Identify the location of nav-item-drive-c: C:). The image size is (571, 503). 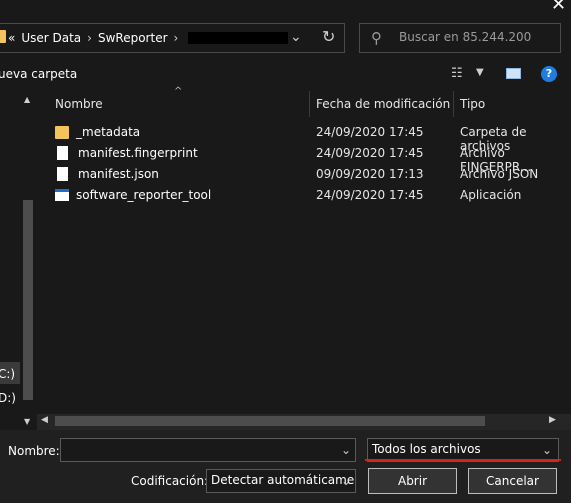
(7, 374).